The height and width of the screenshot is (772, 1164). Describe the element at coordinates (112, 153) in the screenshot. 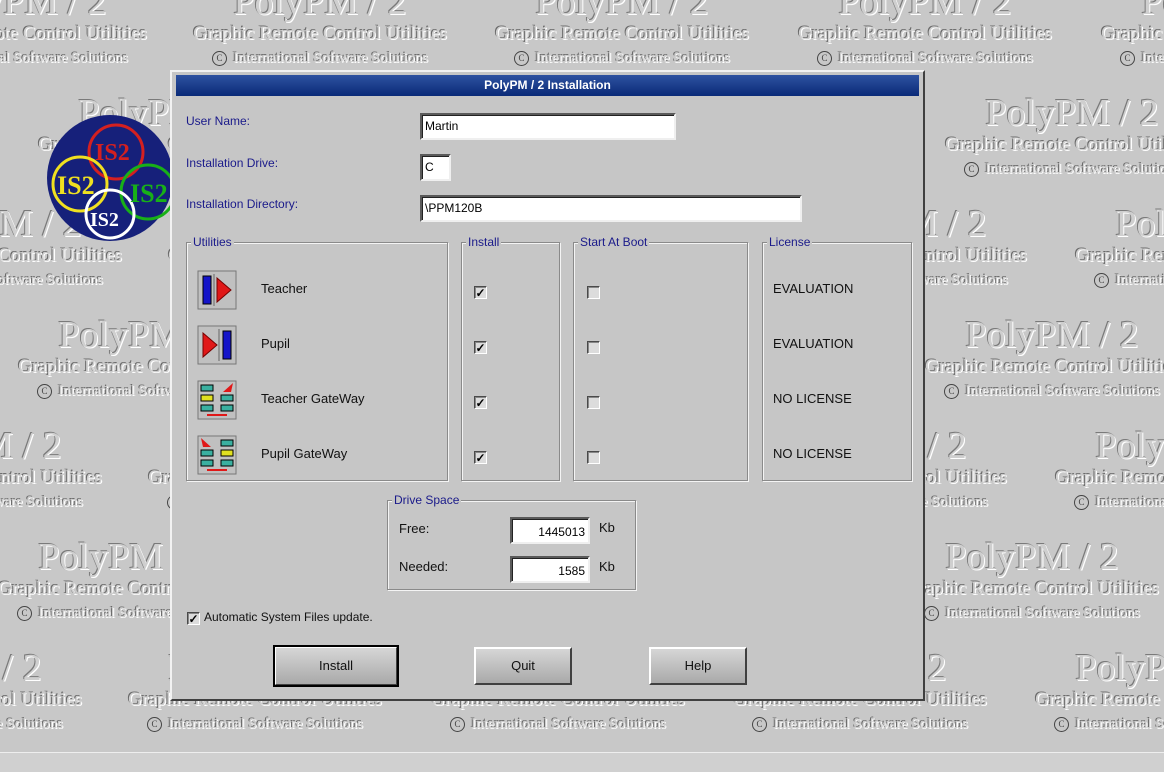

I see `logo-text-red: IS2` at that location.